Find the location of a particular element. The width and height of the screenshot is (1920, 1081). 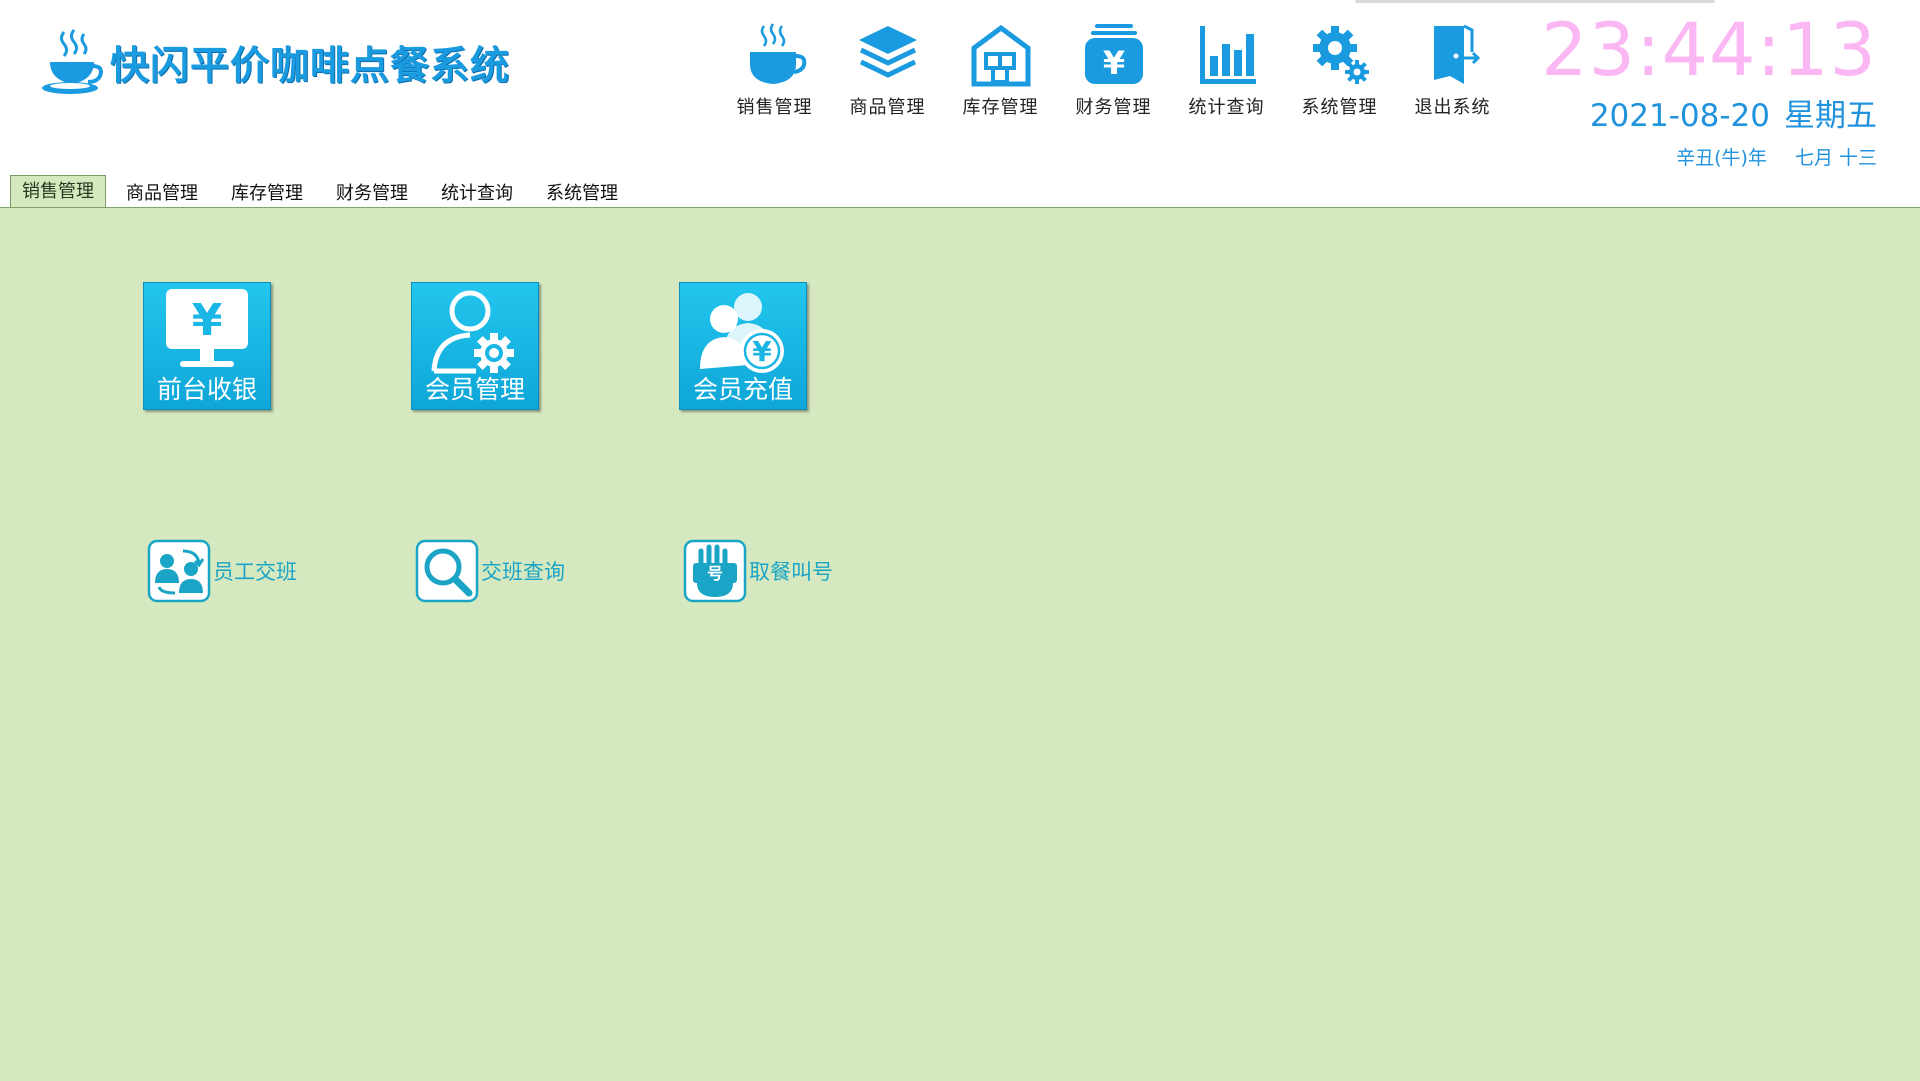

number-call-icon: 号 is located at coordinates (715, 571).